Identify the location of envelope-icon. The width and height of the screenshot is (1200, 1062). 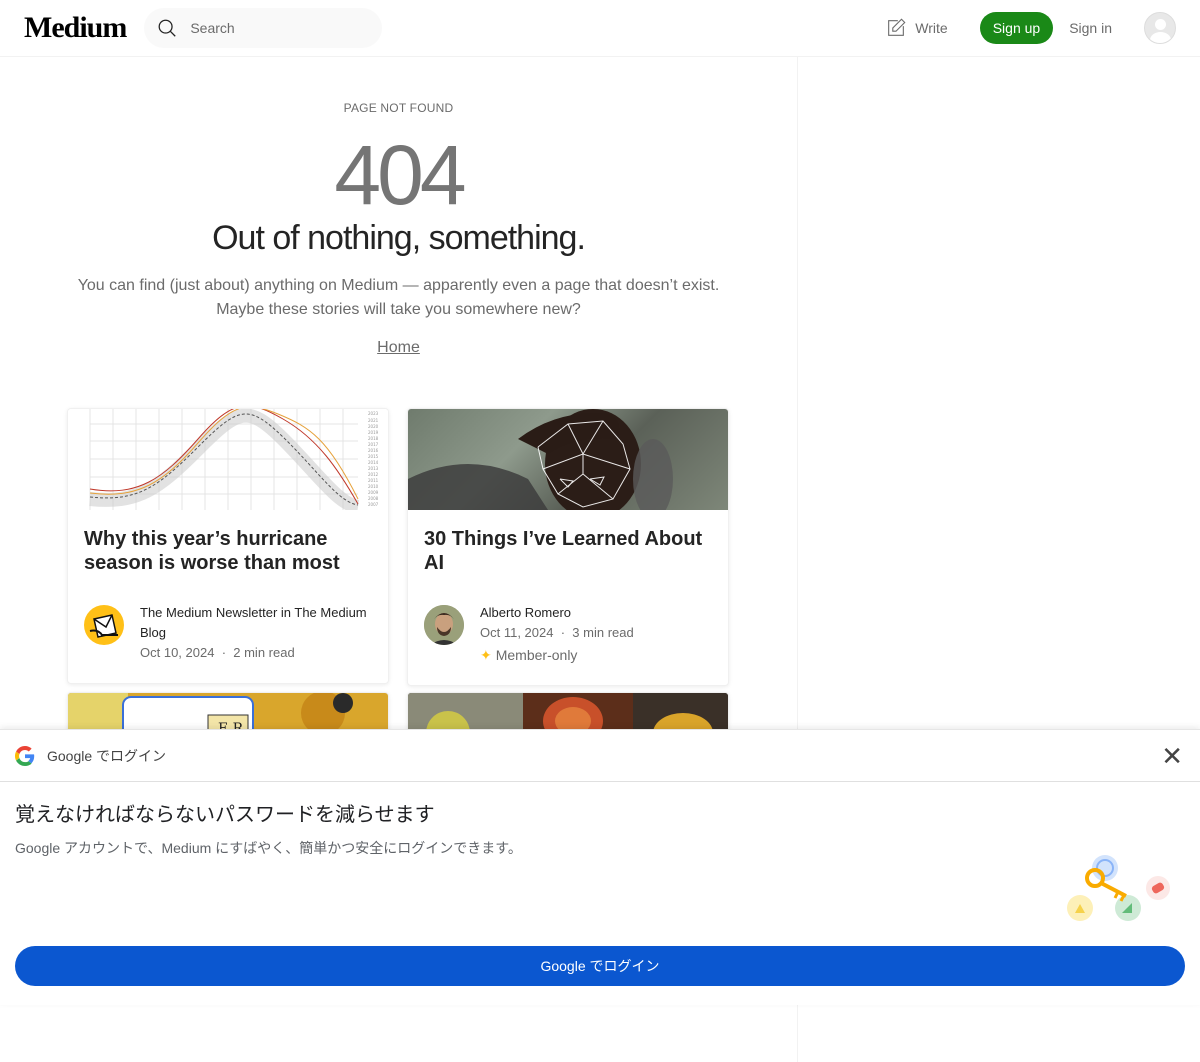
(103, 626).